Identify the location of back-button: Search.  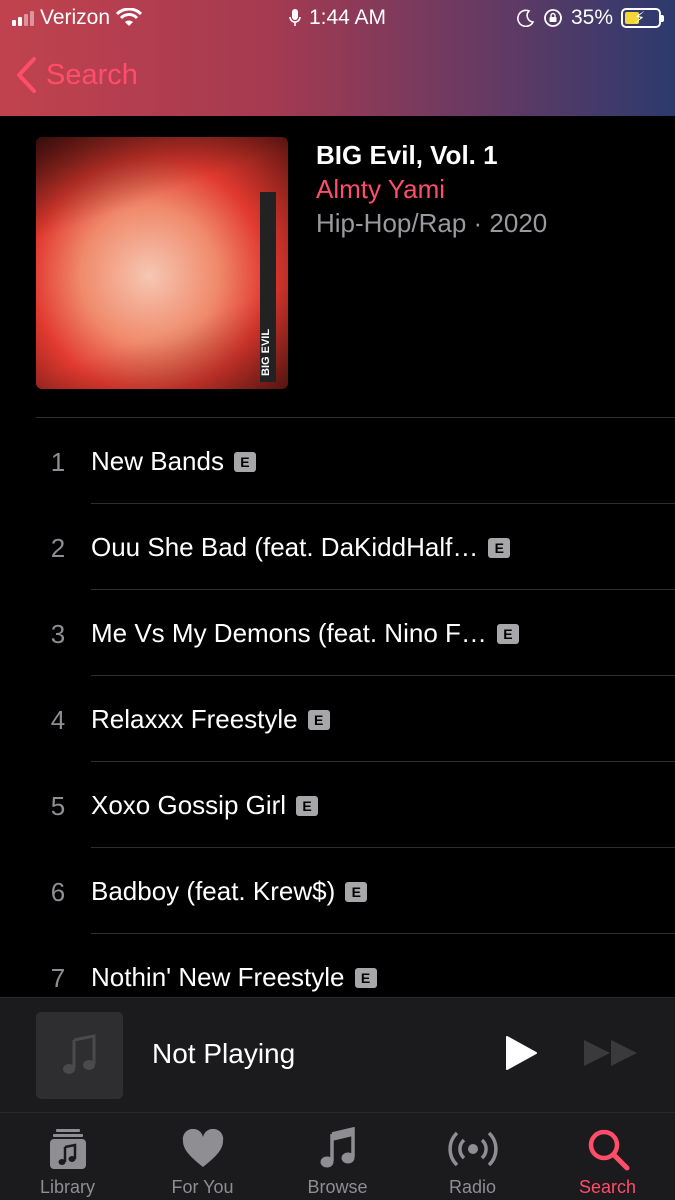
(76, 75).